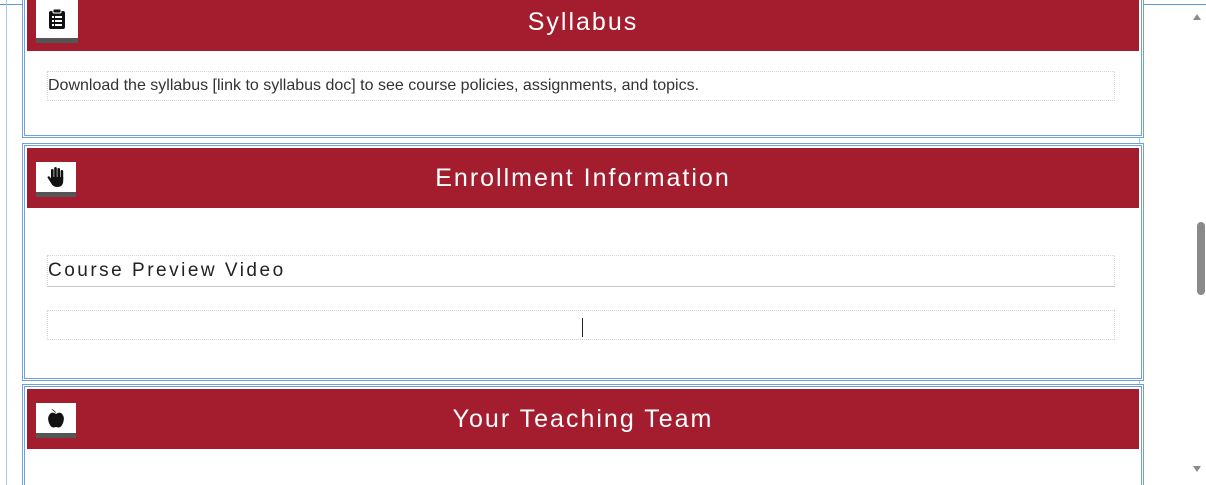 Image resolution: width=1206 pixels, height=485 pixels. Describe the element at coordinates (1197, 469) in the screenshot. I see `scroll-down-arrow-icon` at that location.